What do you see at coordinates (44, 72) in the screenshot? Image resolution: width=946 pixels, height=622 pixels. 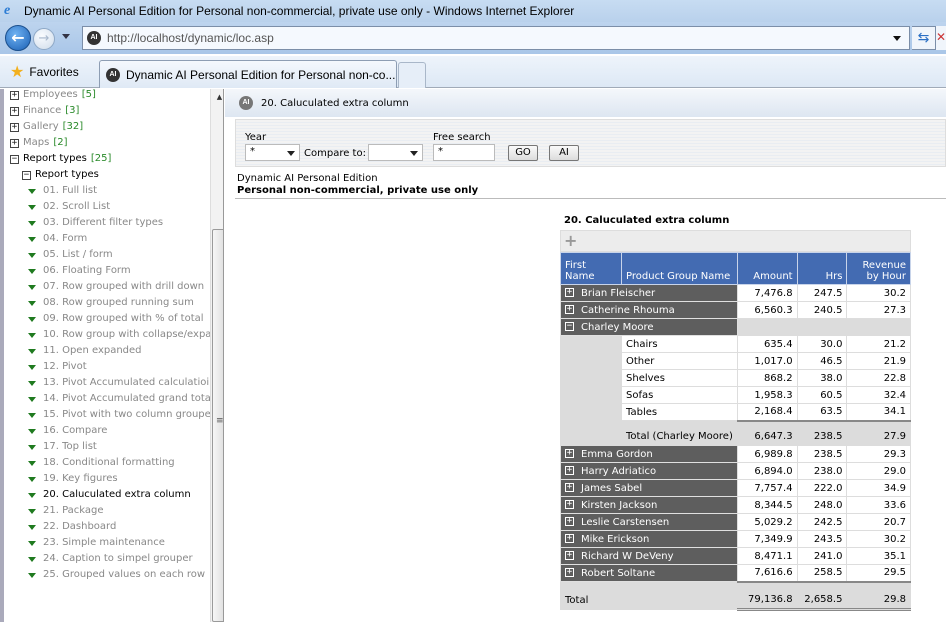 I see `favorites-button: ★ Favorites` at bounding box center [44, 72].